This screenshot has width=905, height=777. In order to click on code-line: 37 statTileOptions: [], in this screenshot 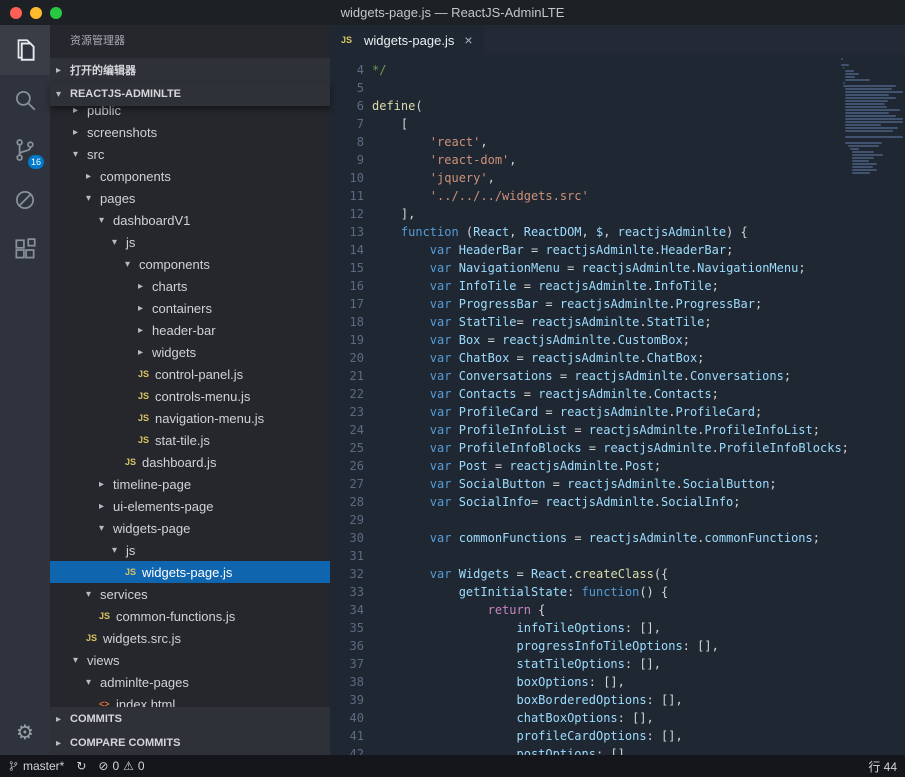, I will do `click(617, 664)`.